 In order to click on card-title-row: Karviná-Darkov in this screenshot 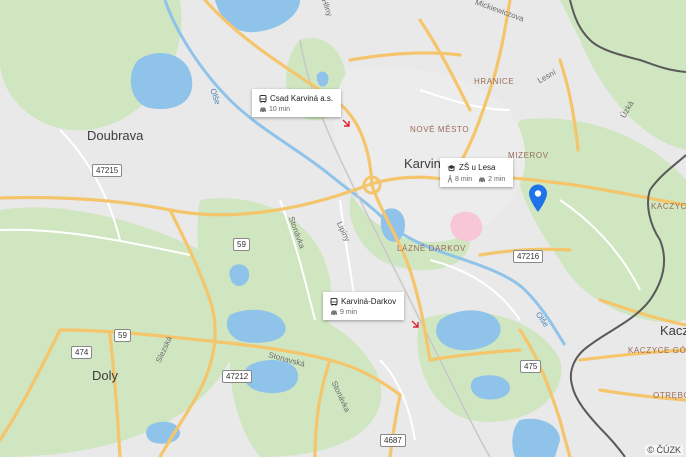, I will do `click(363, 301)`.